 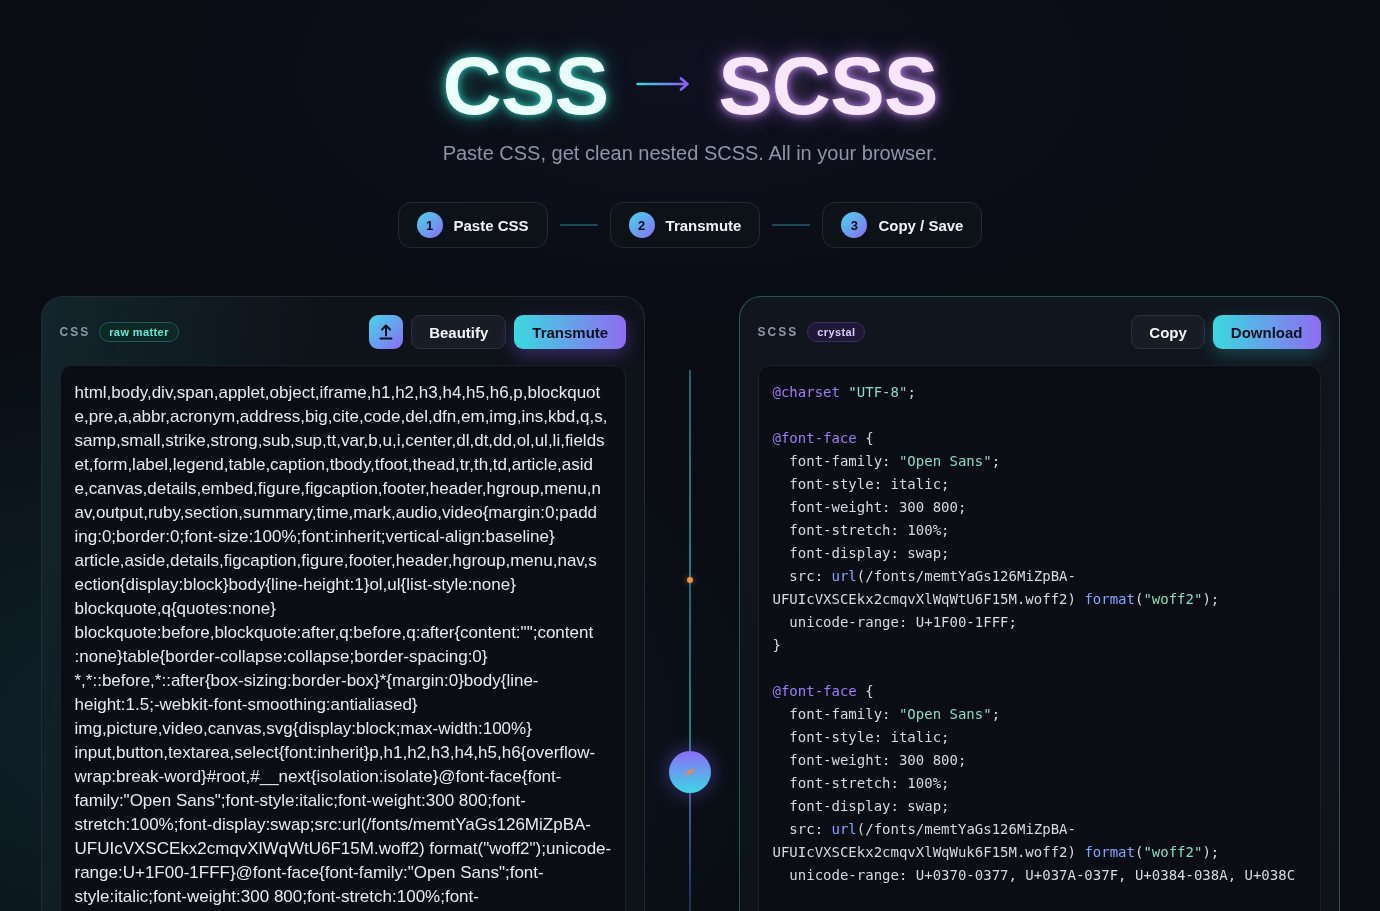 I want to click on step-number: 2, so click(x=641, y=225).